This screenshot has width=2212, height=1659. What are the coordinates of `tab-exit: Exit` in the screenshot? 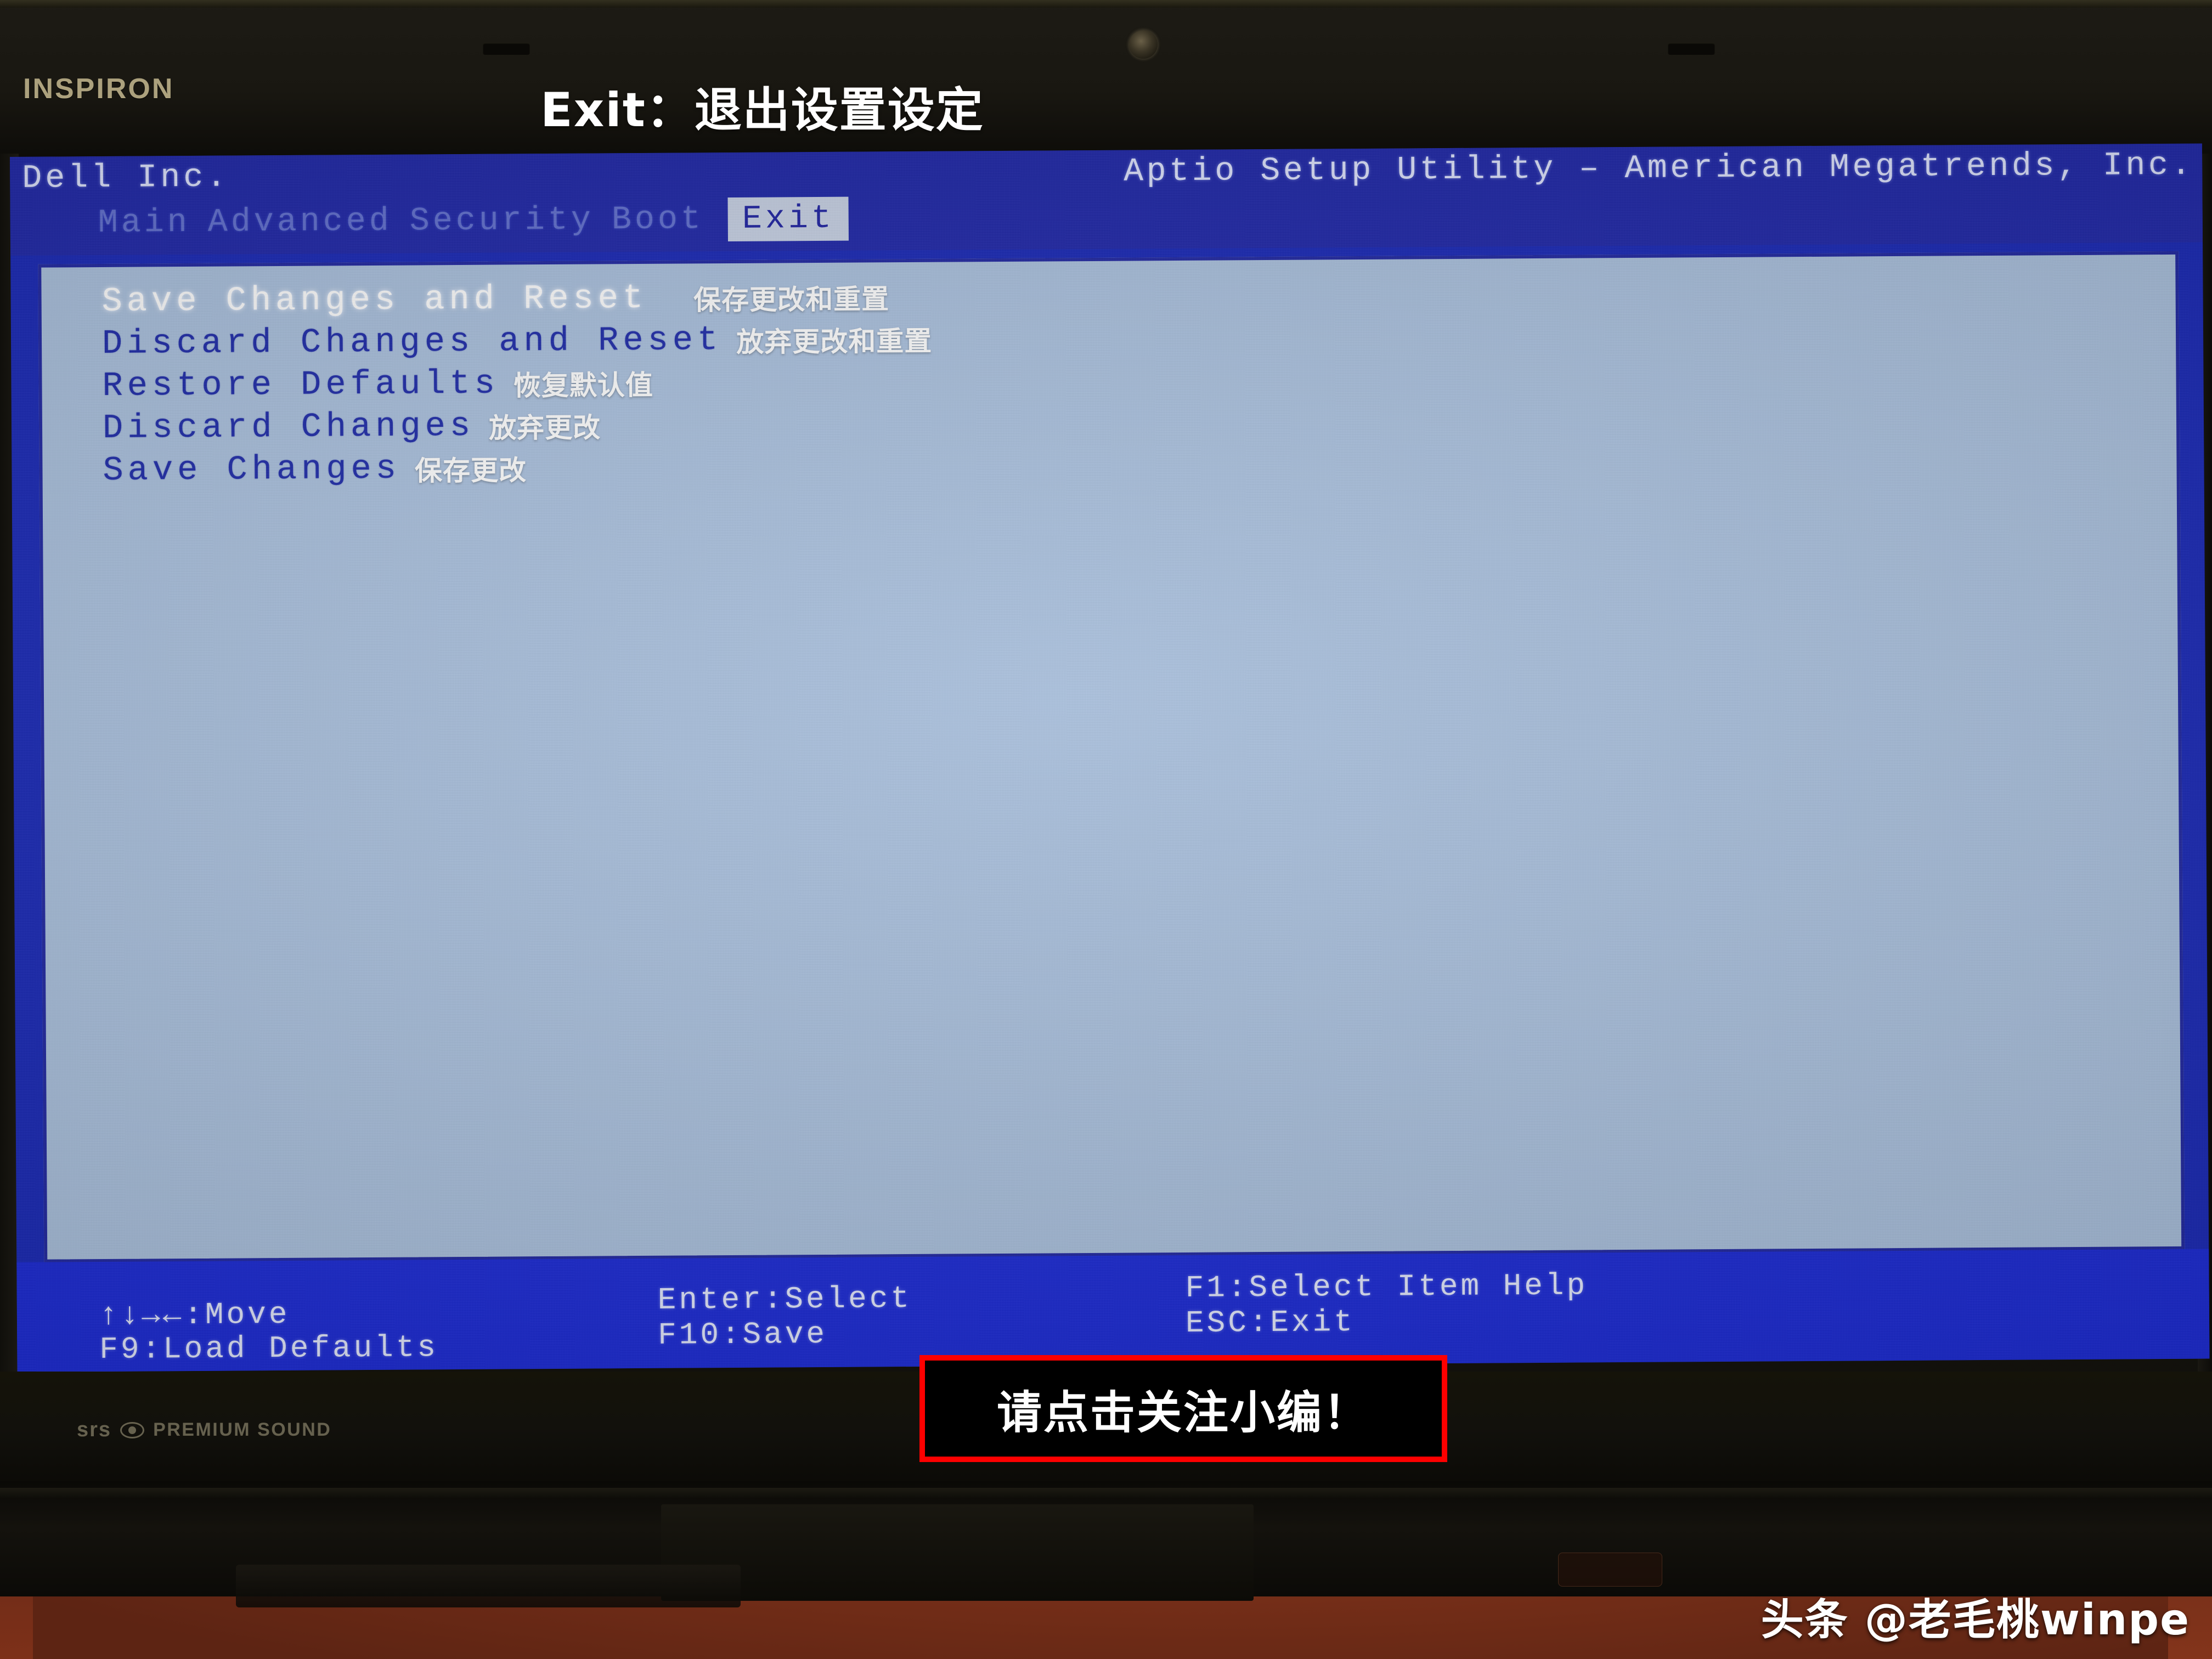 It's located at (788, 219).